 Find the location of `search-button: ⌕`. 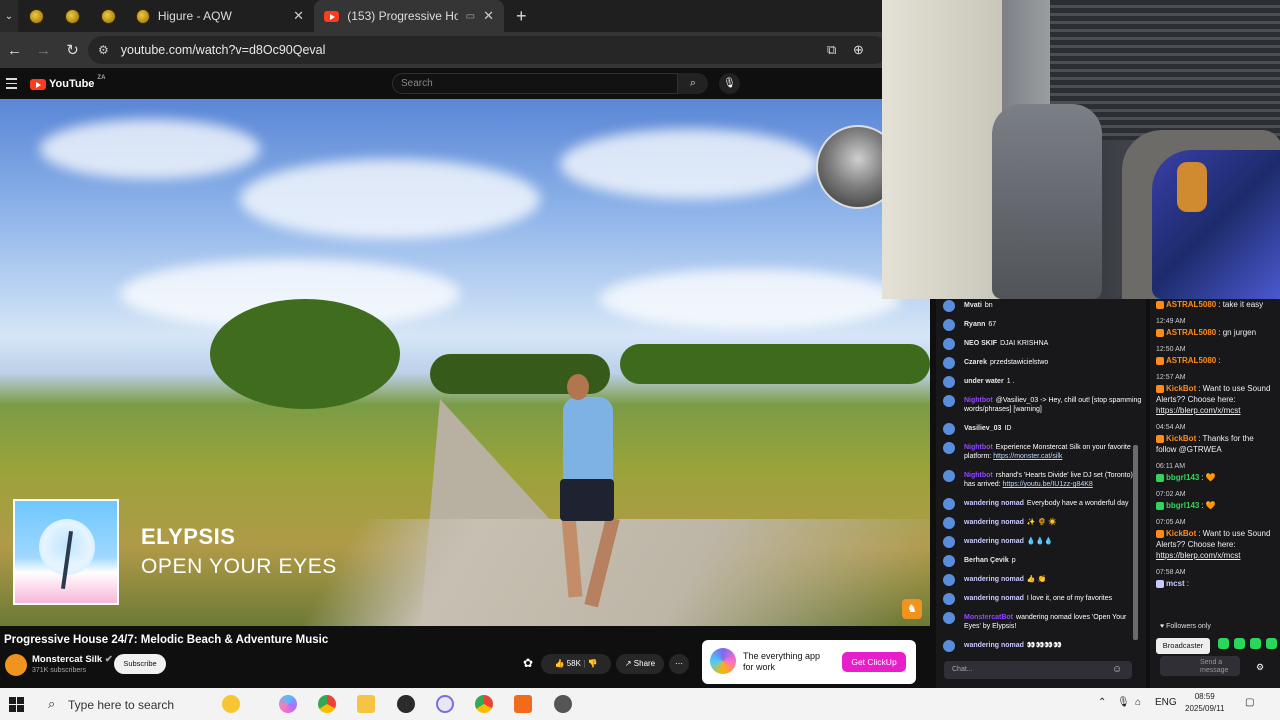

search-button: ⌕ is located at coordinates (693, 83).